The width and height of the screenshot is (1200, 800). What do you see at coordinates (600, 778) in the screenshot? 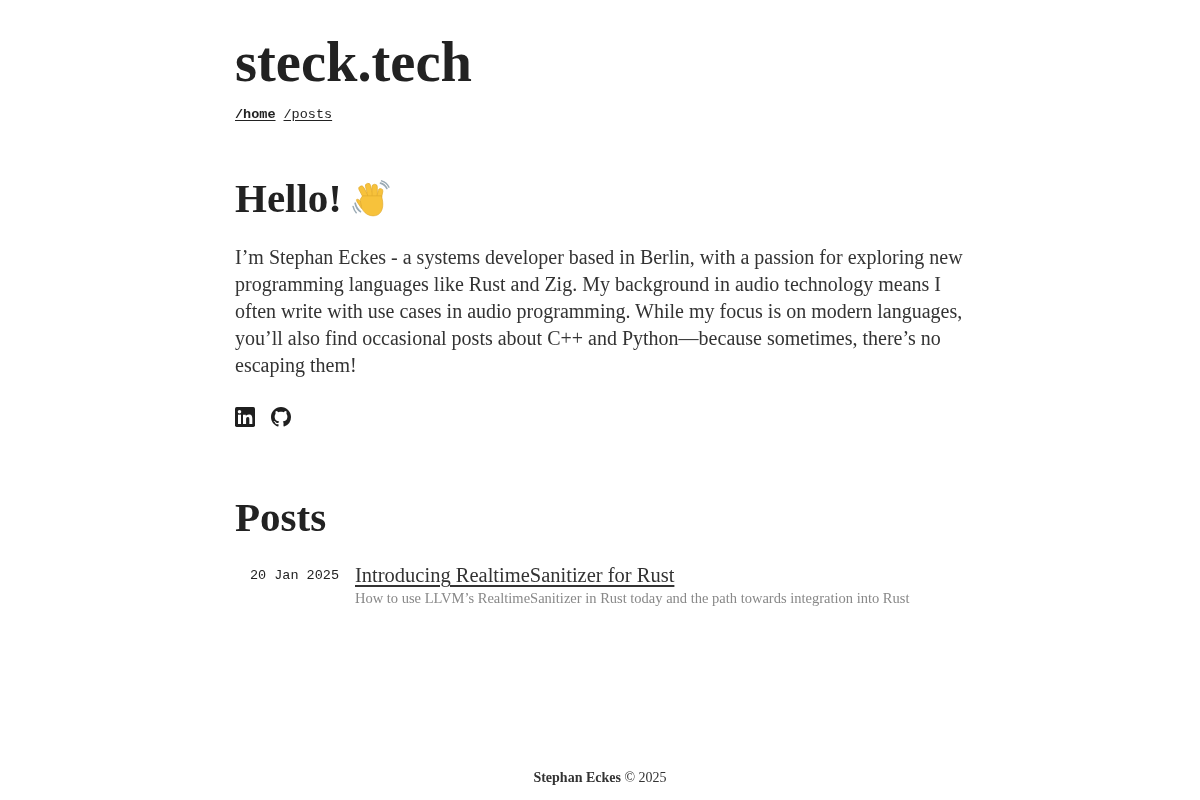
I see `footer-text: Stephan Eckes © 2025` at bounding box center [600, 778].